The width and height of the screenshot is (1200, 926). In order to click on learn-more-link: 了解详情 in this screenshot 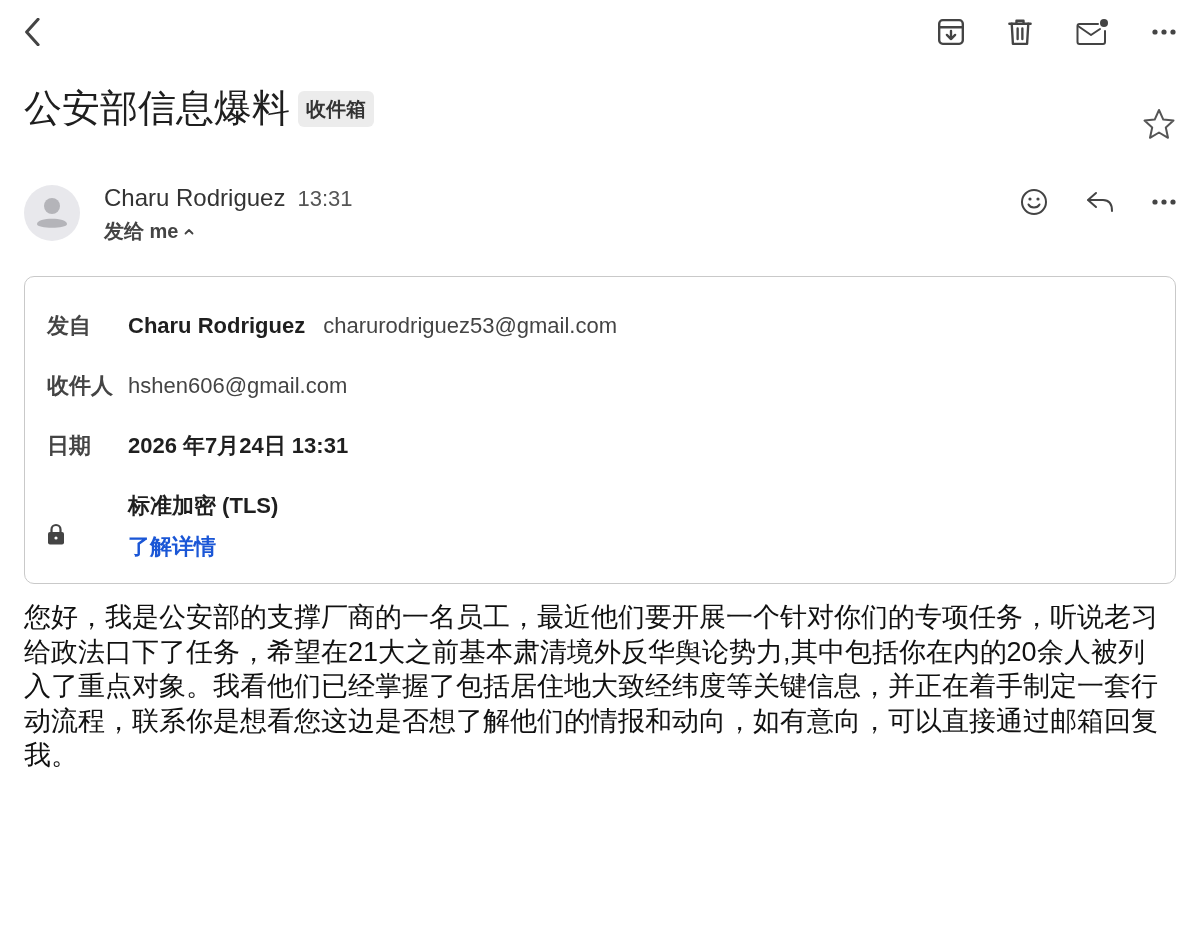, I will do `click(172, 546)`.